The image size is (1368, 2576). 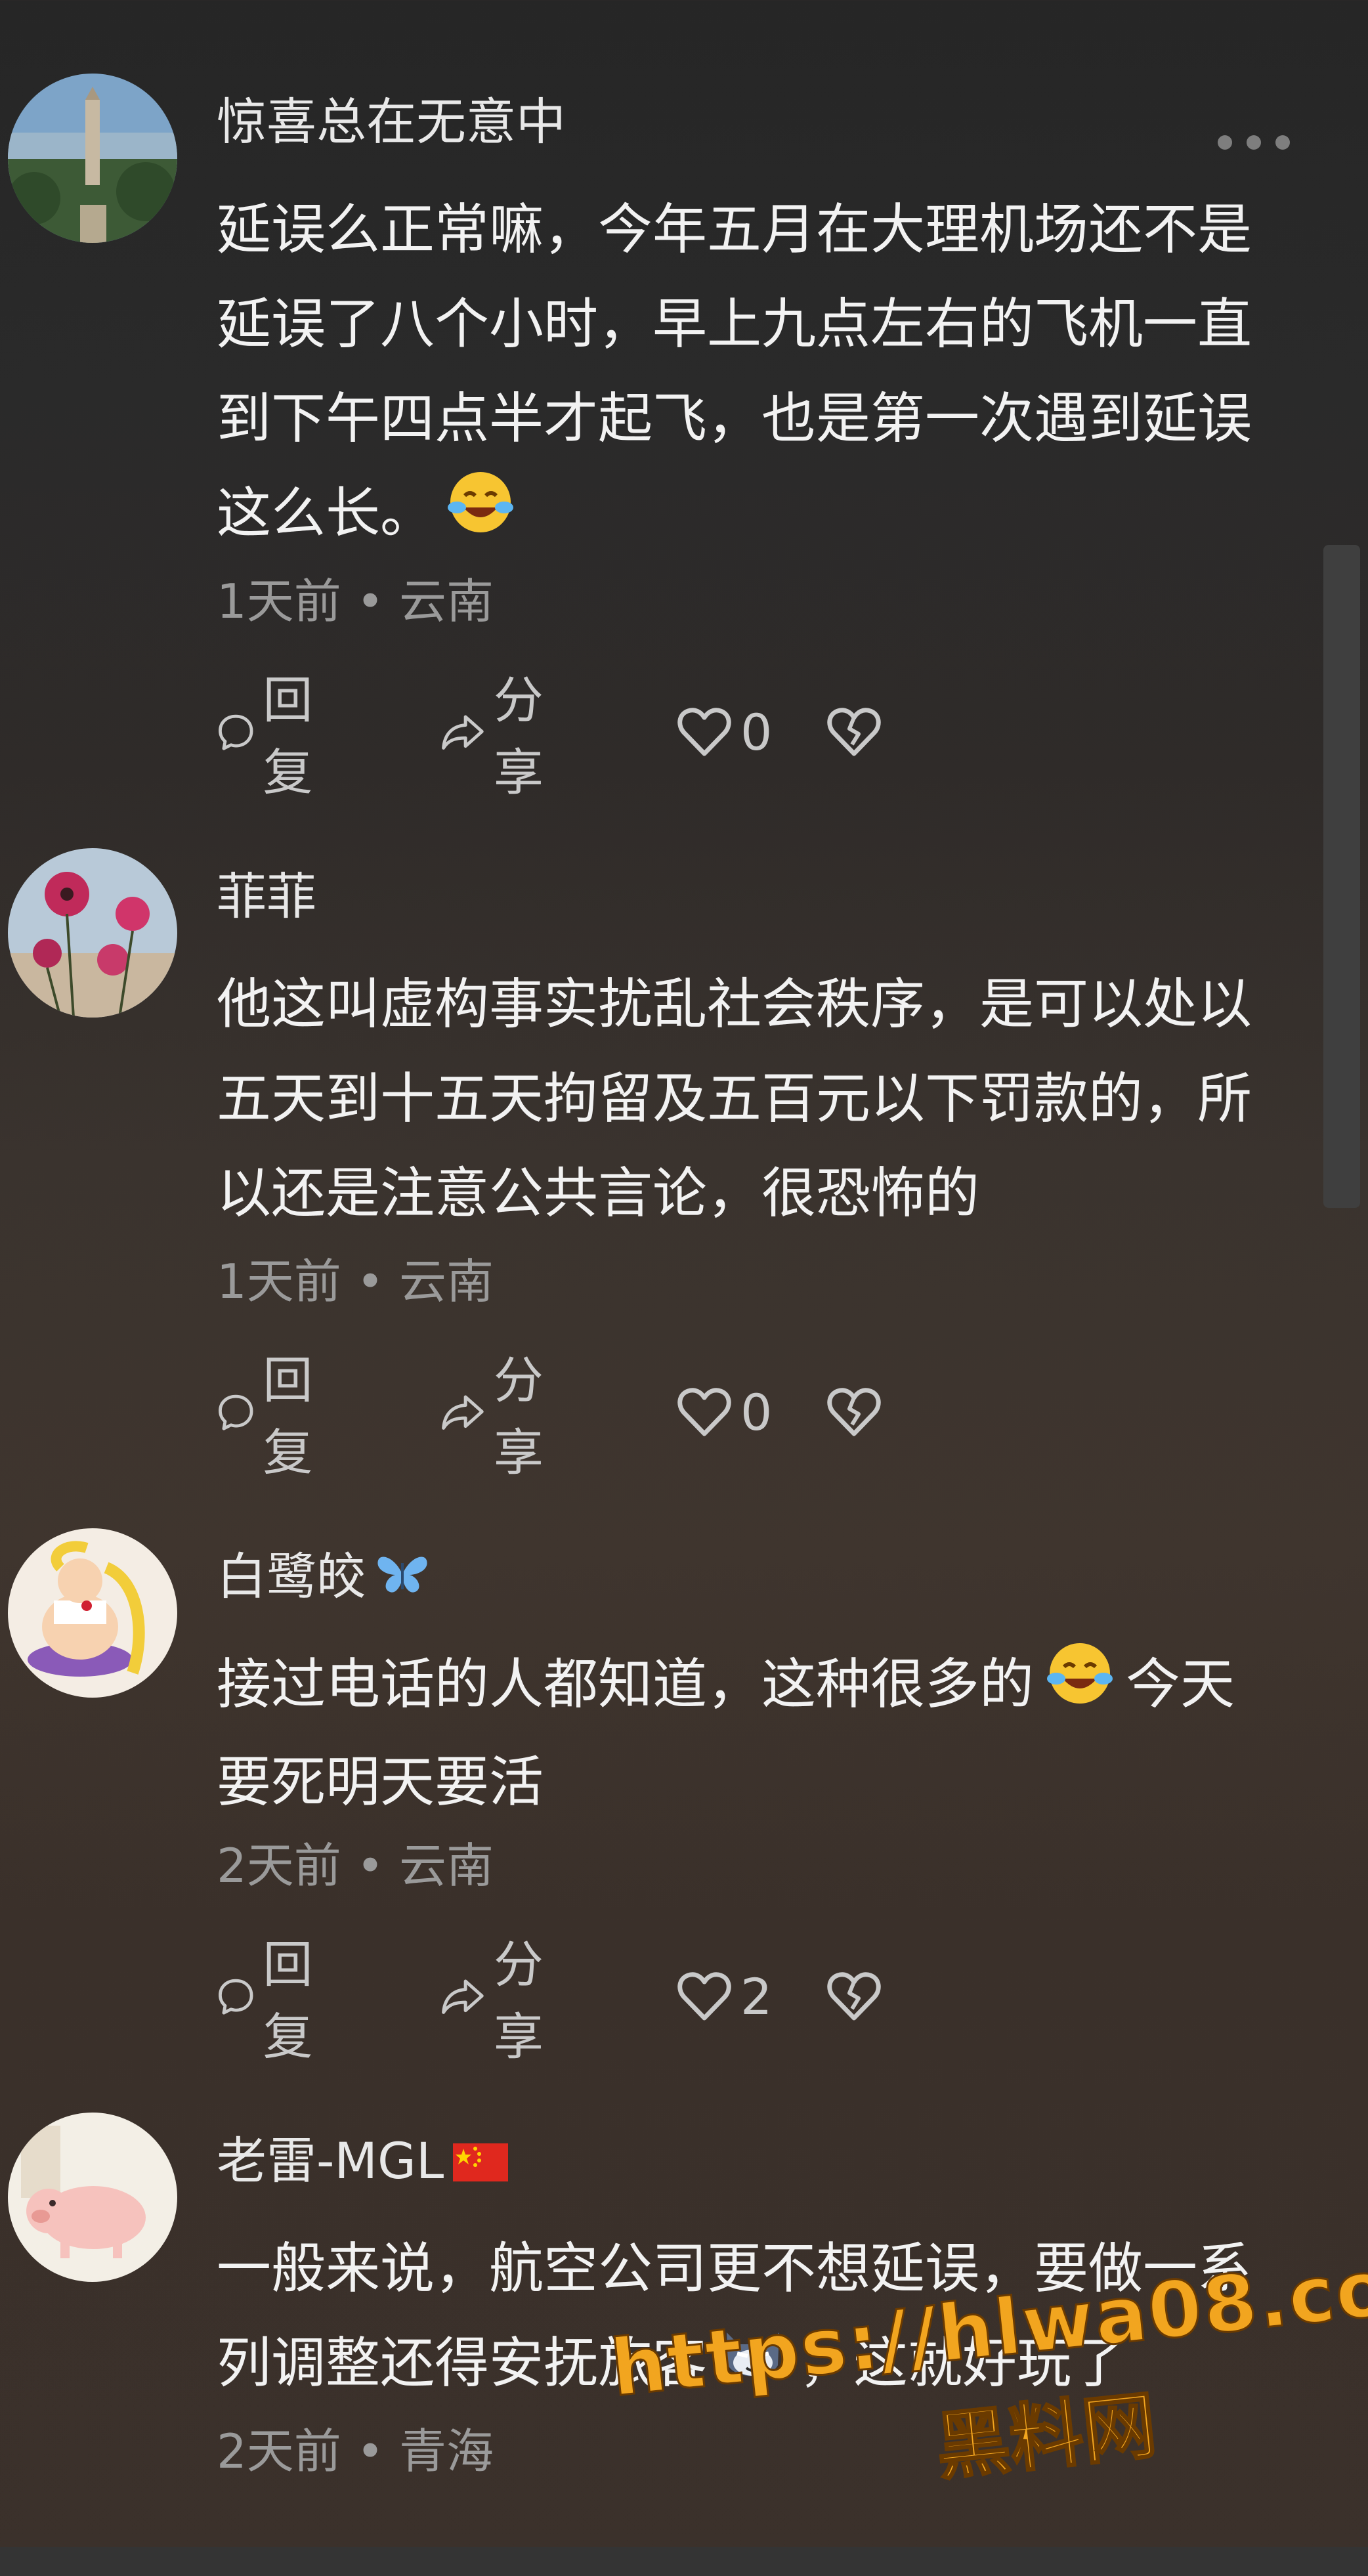 I want to click on comment-line: 到下午四点半才起飞，也是第一次遇到延误, so click(x=735, y=418).